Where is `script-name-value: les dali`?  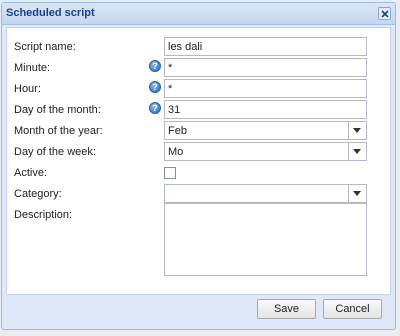
script-name-value: les dali is located at coordinates (185, 47).